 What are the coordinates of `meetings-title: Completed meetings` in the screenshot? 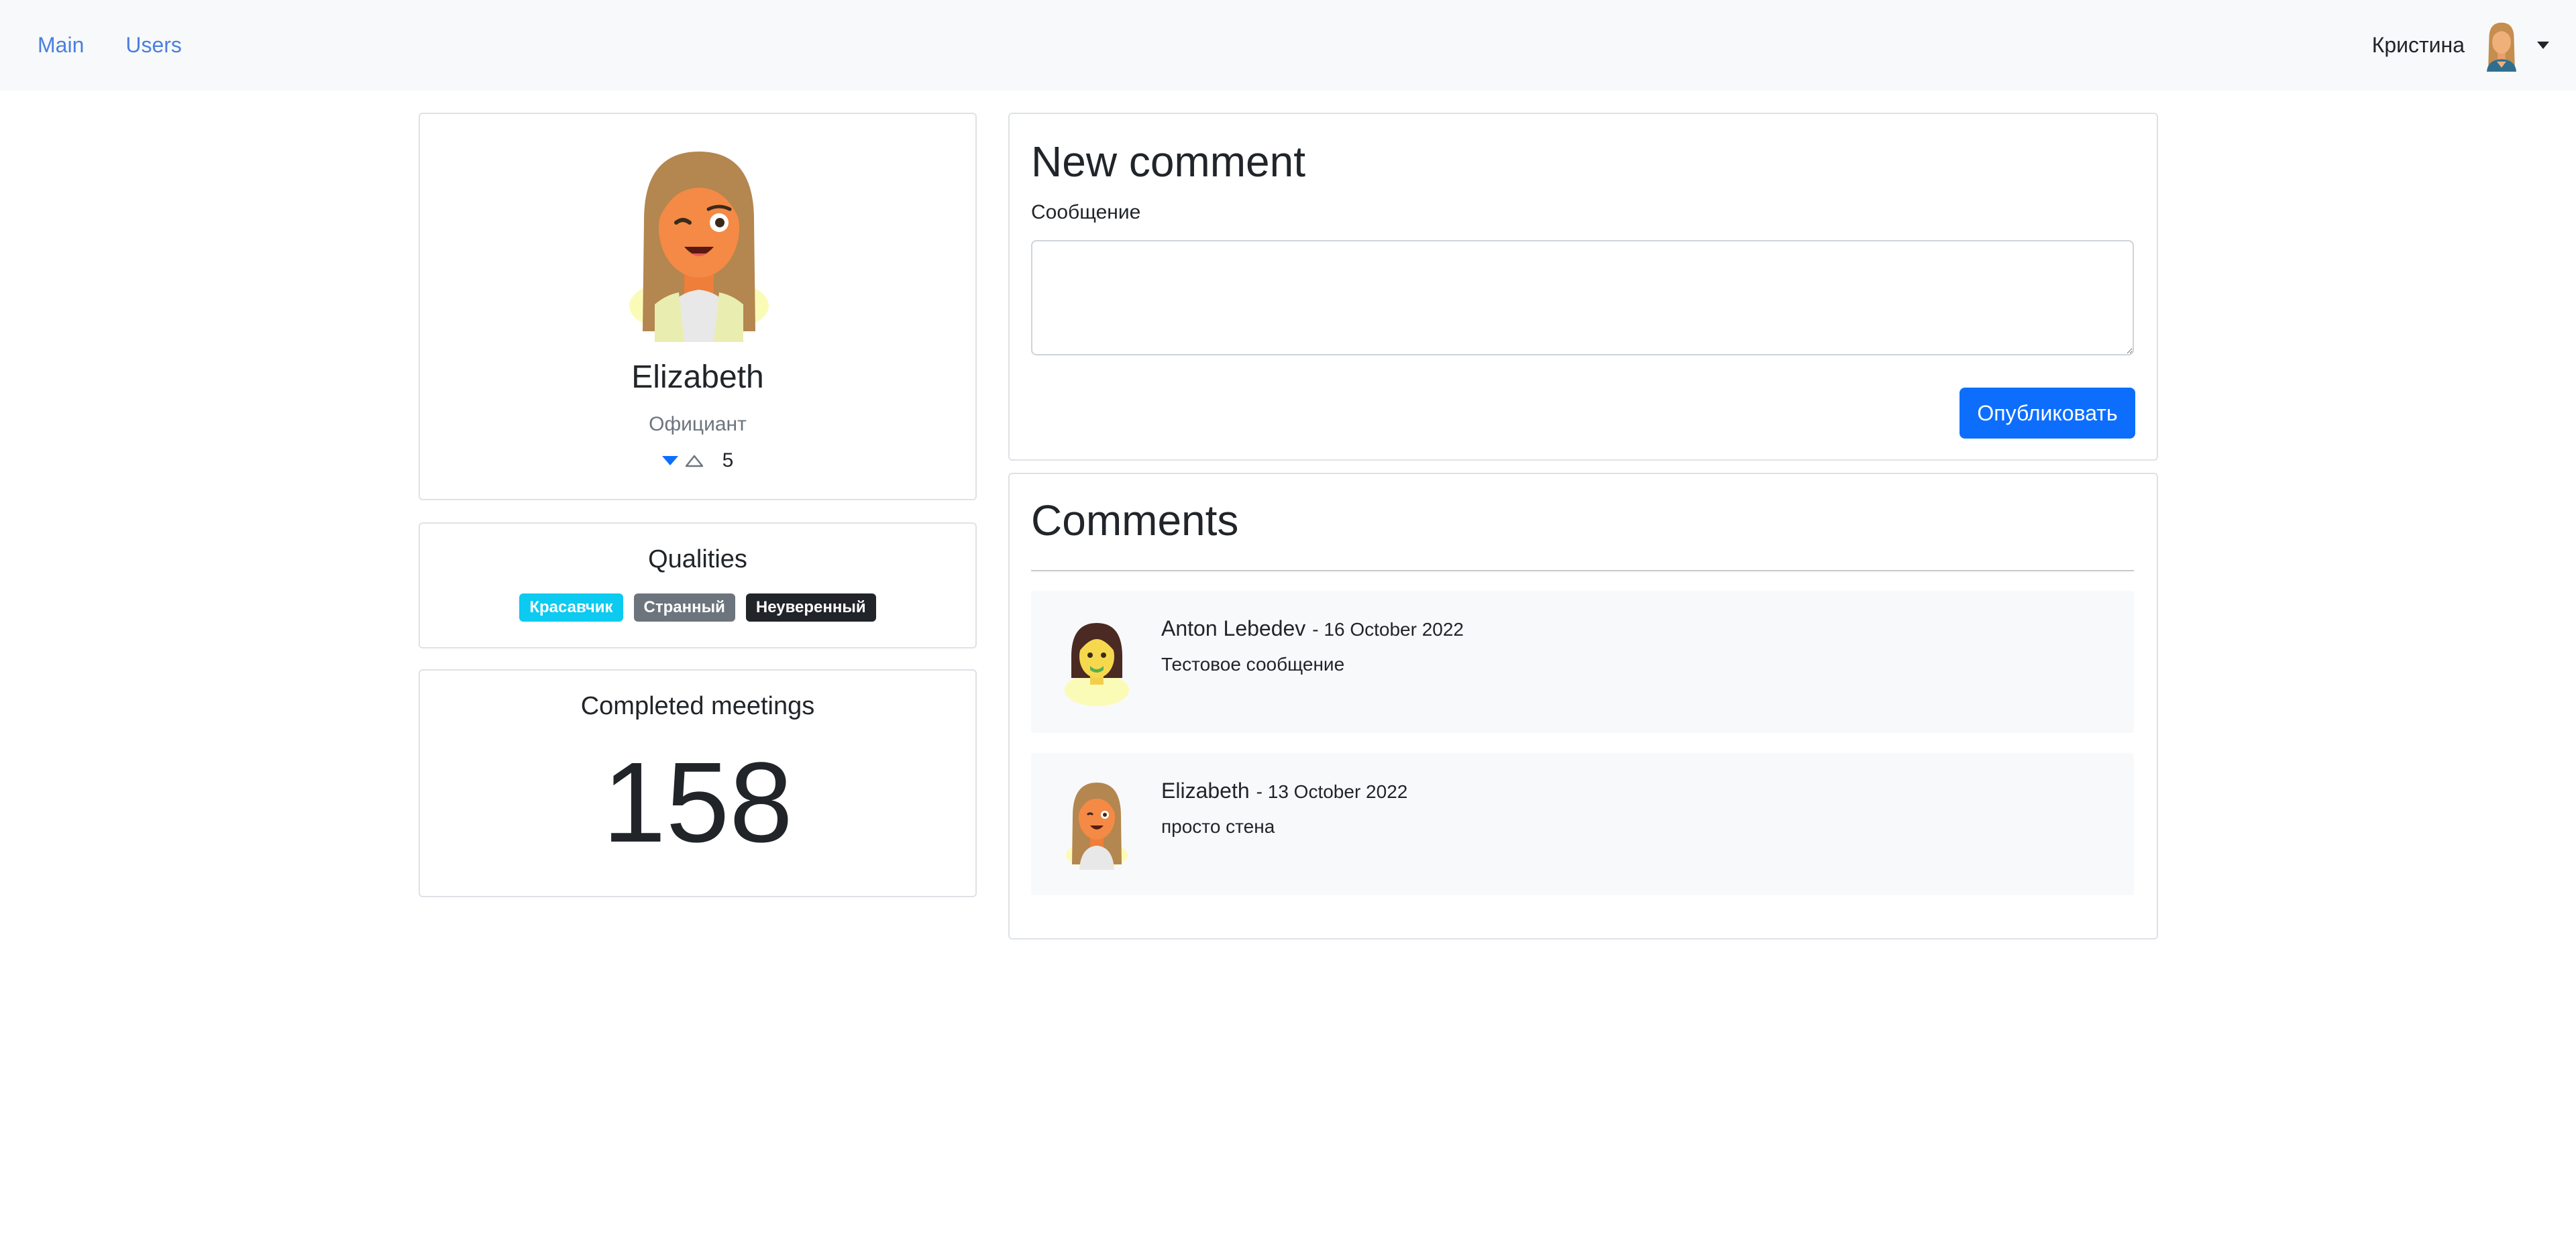 It's located at (697, 706).